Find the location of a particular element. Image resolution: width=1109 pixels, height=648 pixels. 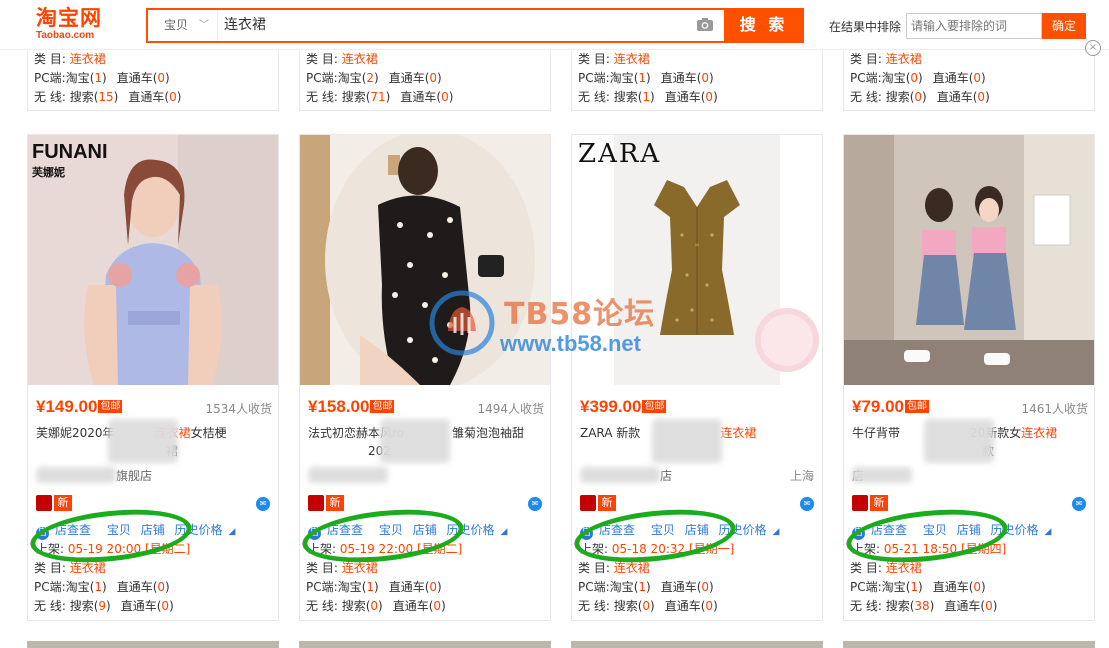

price-row: ¥149.00 包邮 1534人收货 is located at coordinates (154, 408).